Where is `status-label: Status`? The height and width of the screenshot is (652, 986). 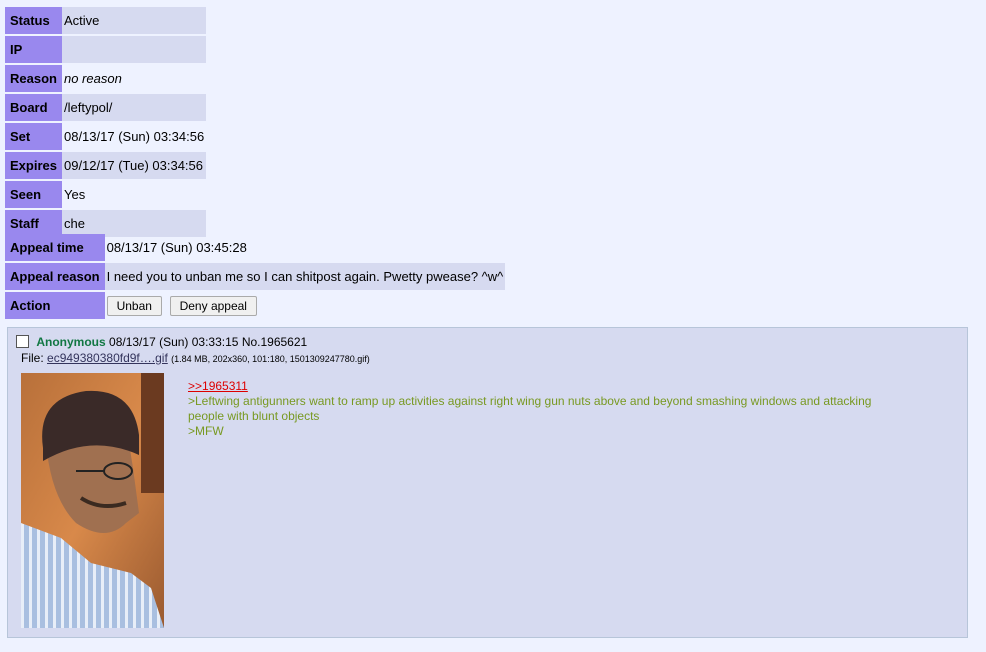
status-label: Status is located at coordinates (33, 20).